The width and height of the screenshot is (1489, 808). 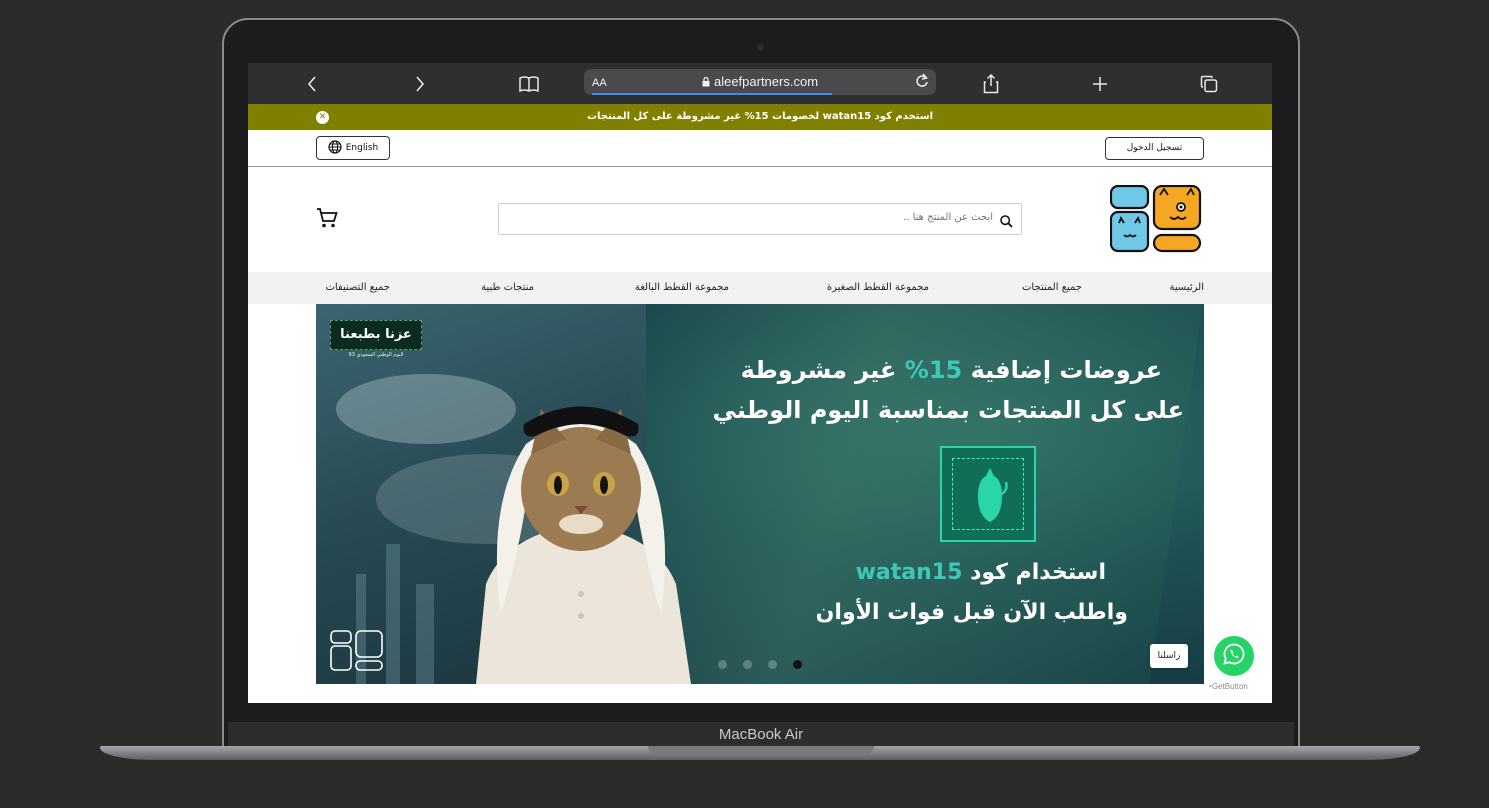 I want to click on camera-icon, so click(x=760, y=47).